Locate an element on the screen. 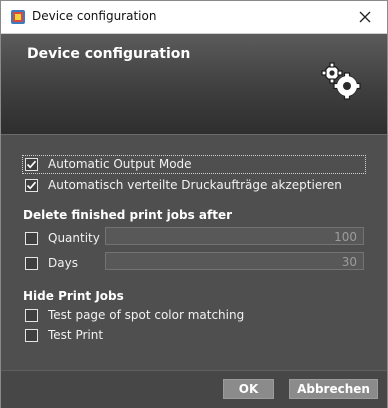 The image size is (388, 408). hide-item-label: Test Print is located at coordinates (76, 335).